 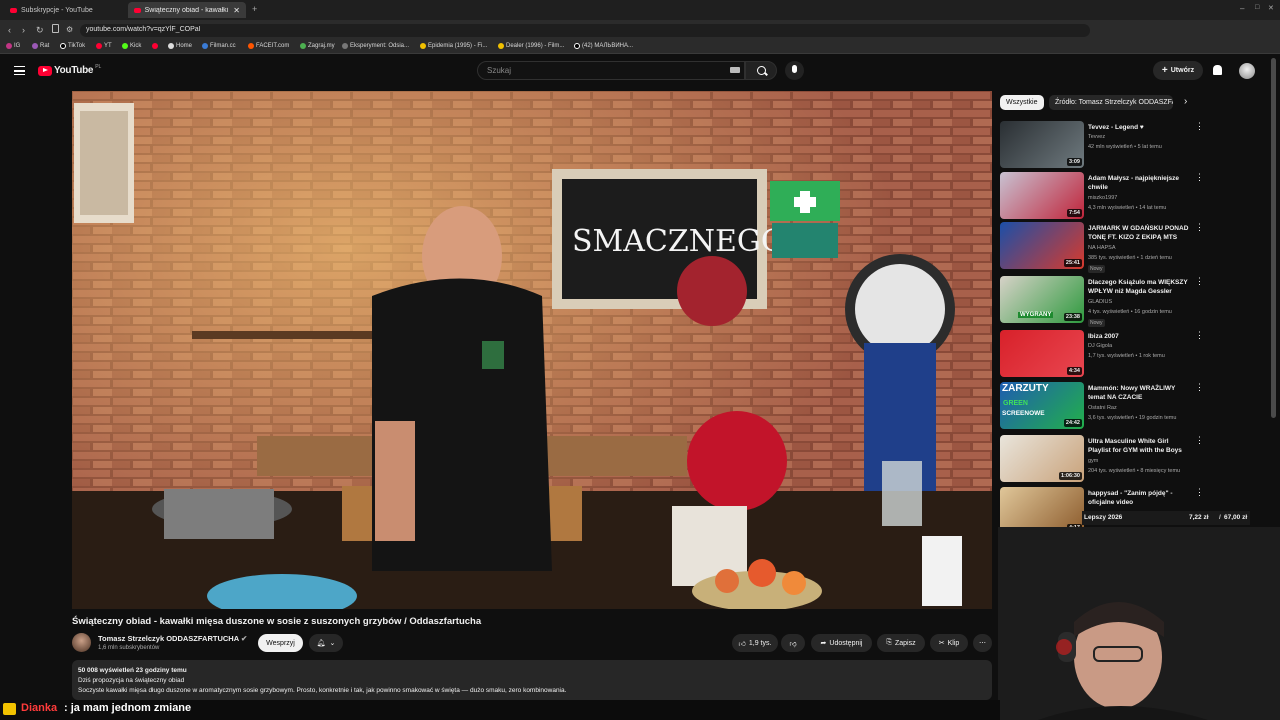 What do you see at coordinates (735, 70) in the screenshot?
I see `keyboard-icon` at bounding box center [735, 70].